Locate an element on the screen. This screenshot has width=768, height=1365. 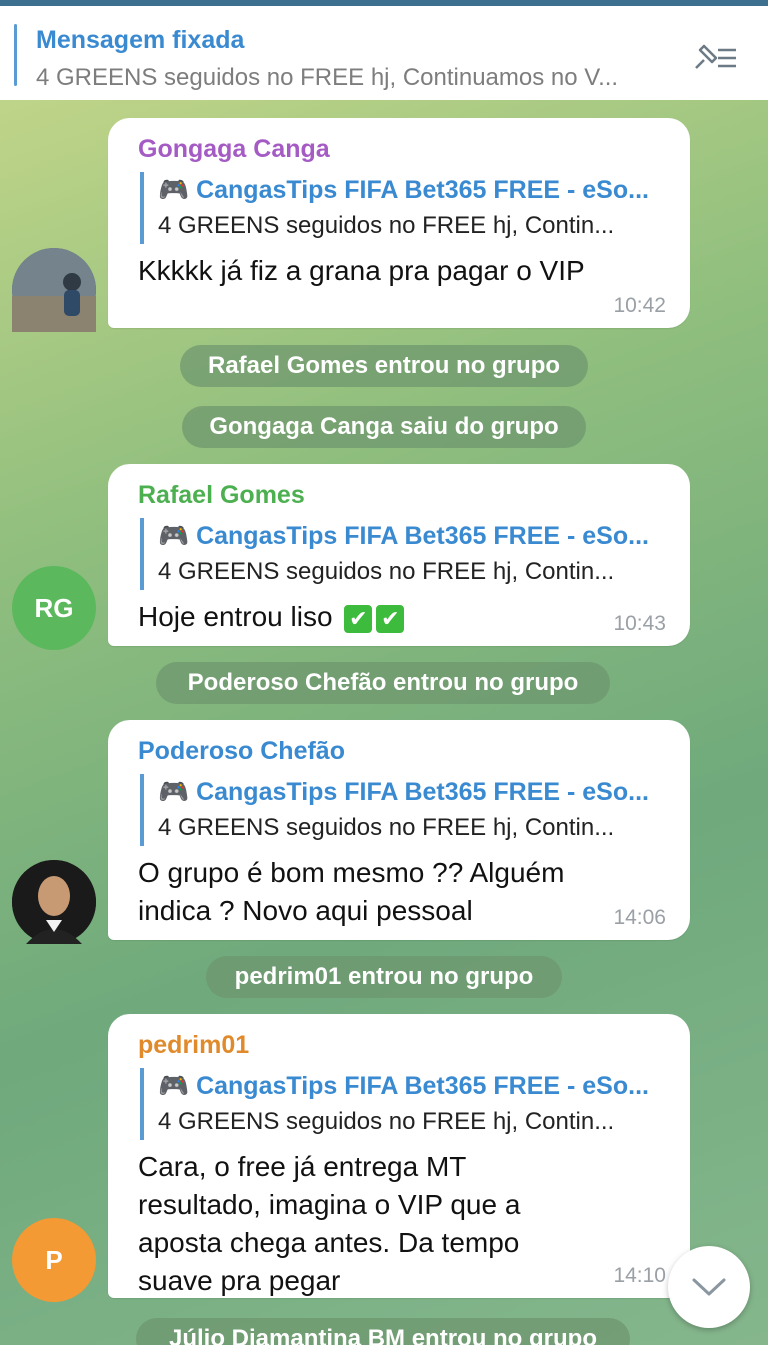
avatar-pedrim01: P is located at coordinates (54, 1260).